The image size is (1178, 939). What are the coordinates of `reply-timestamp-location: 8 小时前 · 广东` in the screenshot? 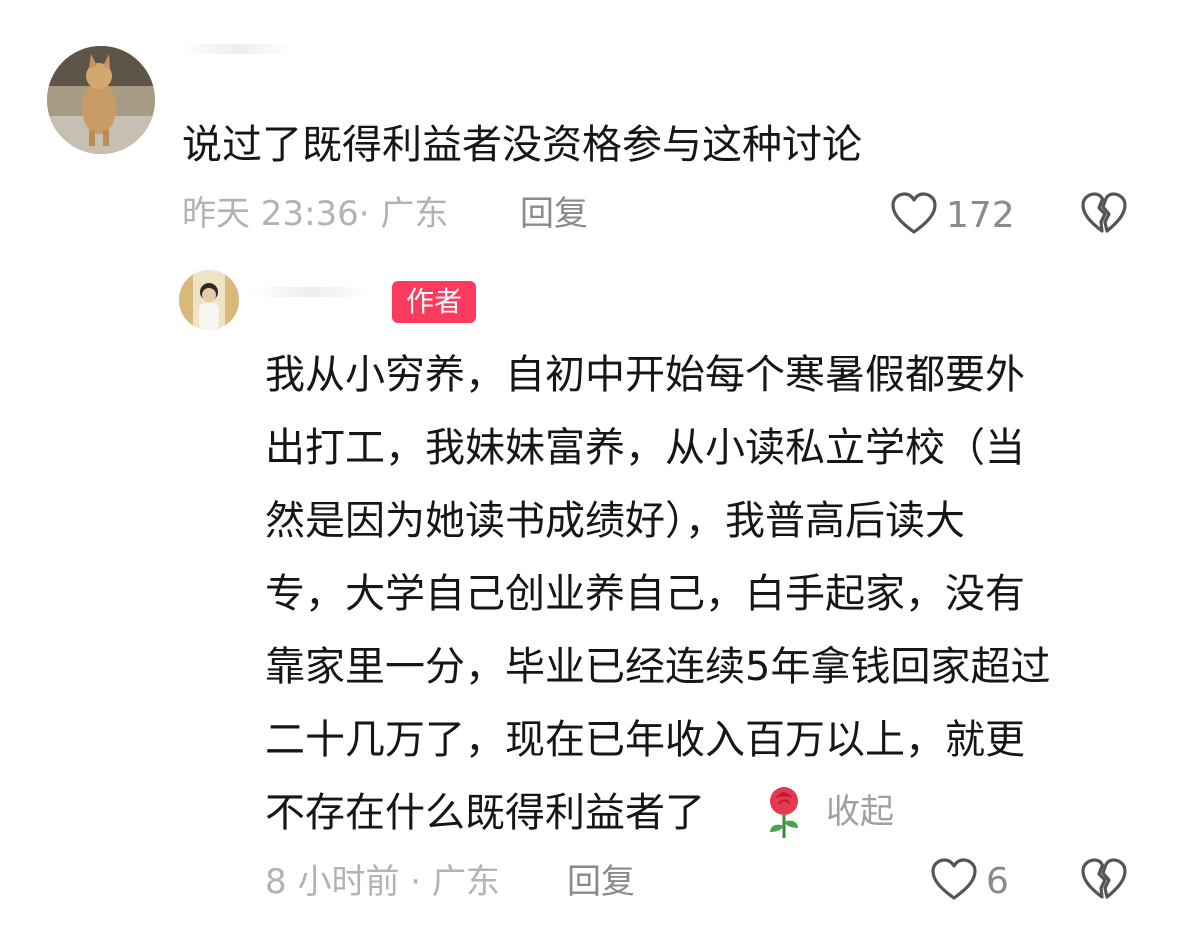 It's located at (382, 882).